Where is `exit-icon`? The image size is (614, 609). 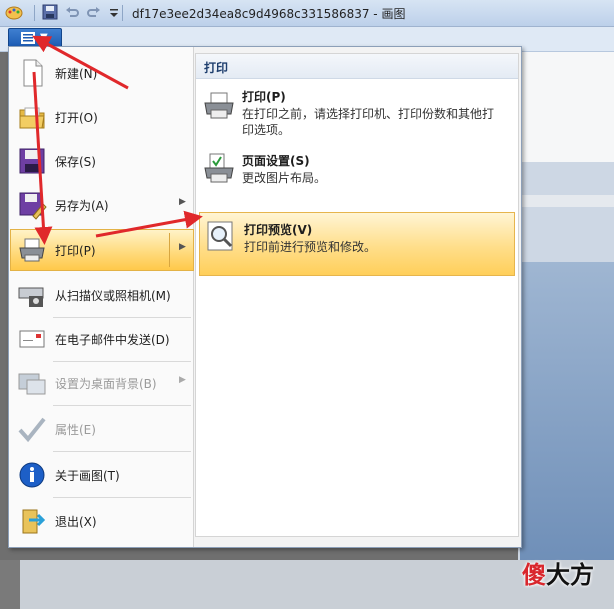 exit-icon is located at coordinates (34, 521).